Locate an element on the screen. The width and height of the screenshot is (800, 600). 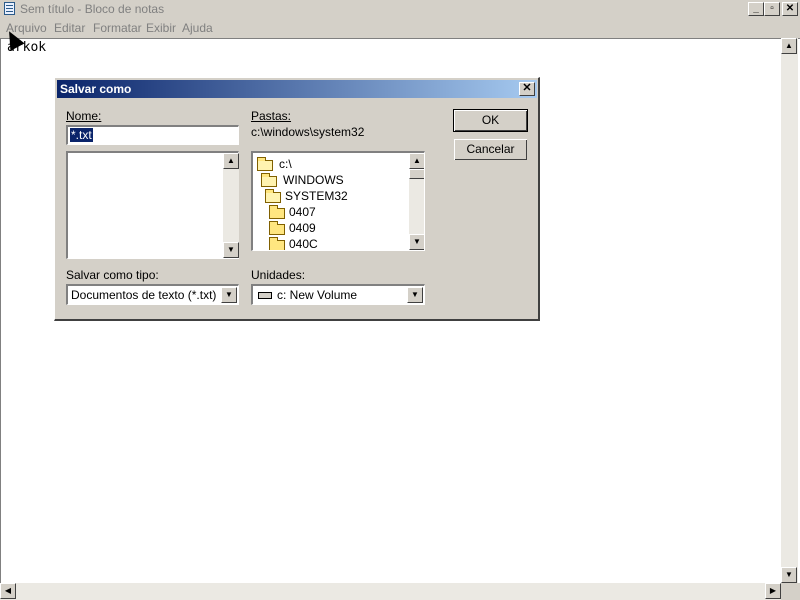
file-list: ▲ ▼ is located at coordinates (152, 205).